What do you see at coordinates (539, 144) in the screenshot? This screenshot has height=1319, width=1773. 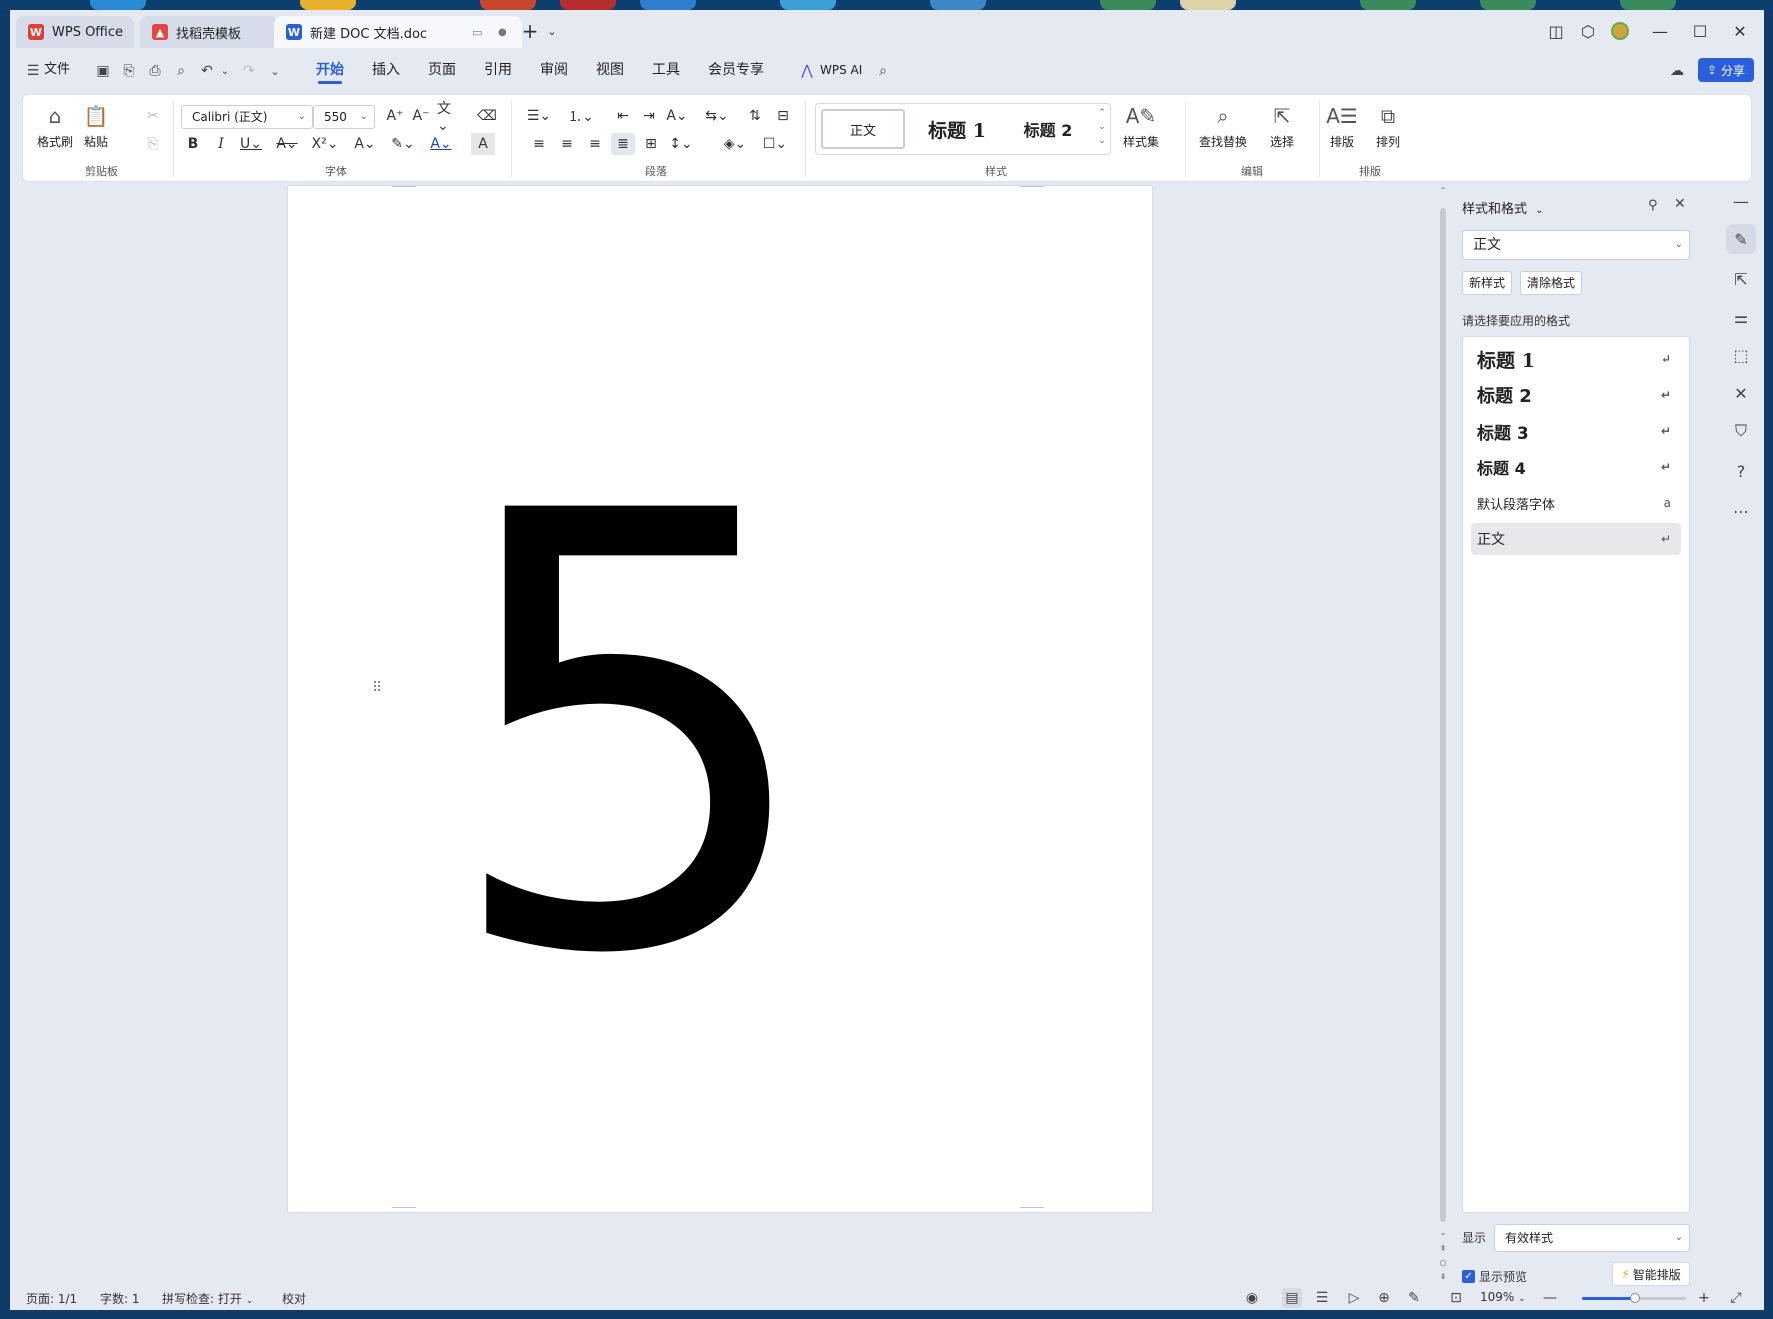 I see `align-left-icon: ≡` at bounding box center [539, 144].